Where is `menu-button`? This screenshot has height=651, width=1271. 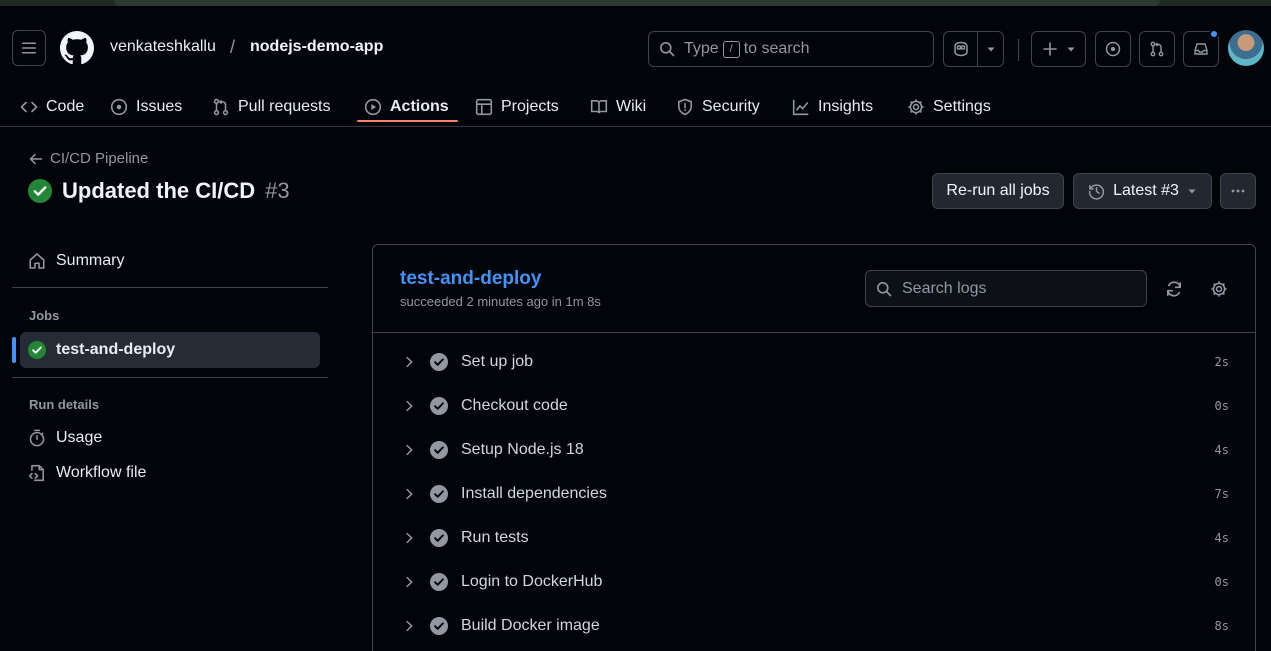 menu-button is located at coordinates (29, 48).